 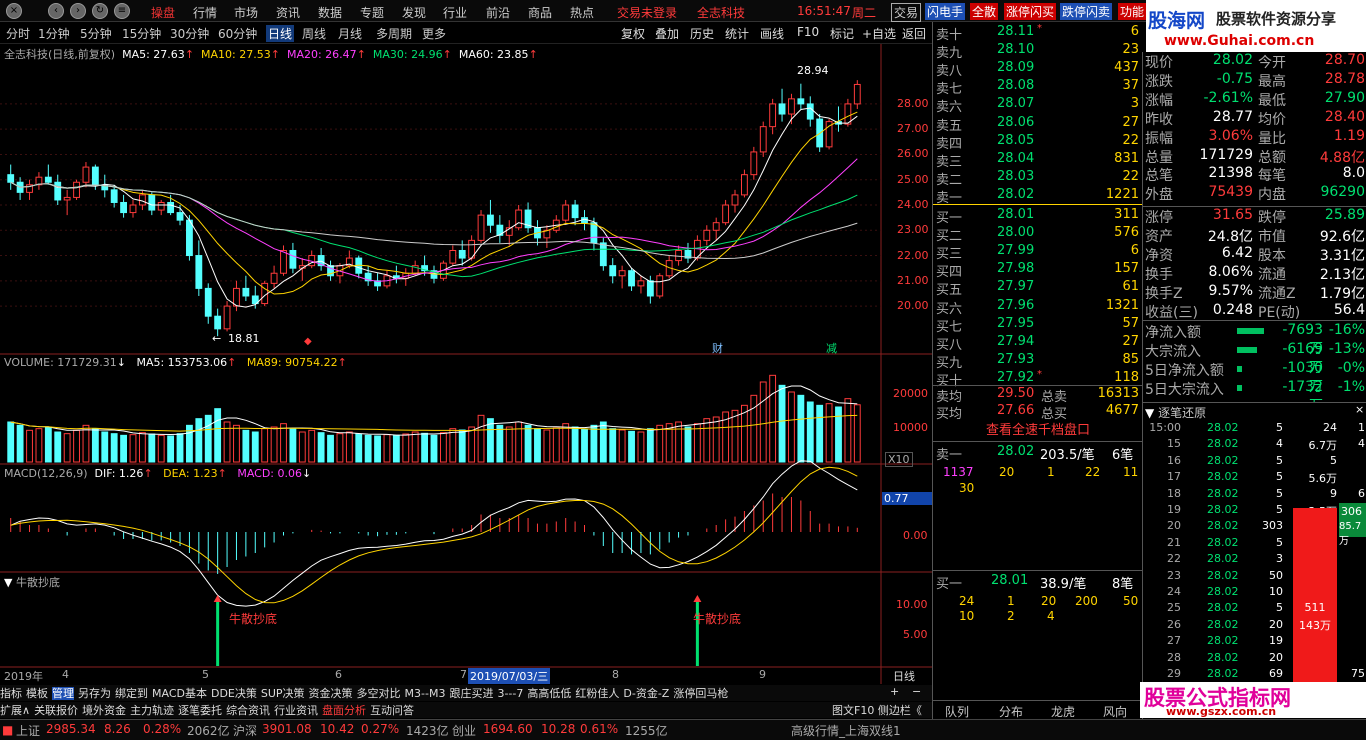 I want to click on period-more: 更多, so click(x=434, y=33).